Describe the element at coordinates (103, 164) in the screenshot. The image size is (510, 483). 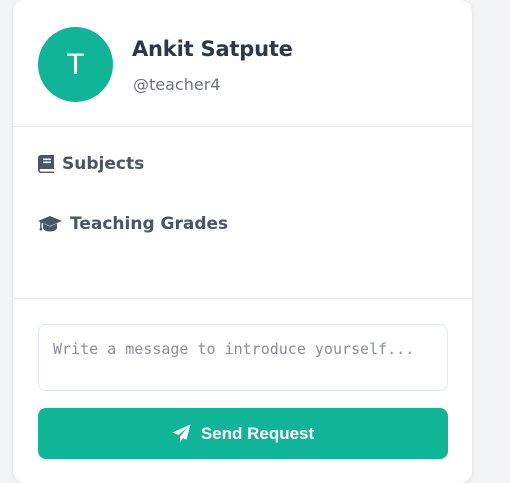
I see `subjects-label: Subjects` at that location.